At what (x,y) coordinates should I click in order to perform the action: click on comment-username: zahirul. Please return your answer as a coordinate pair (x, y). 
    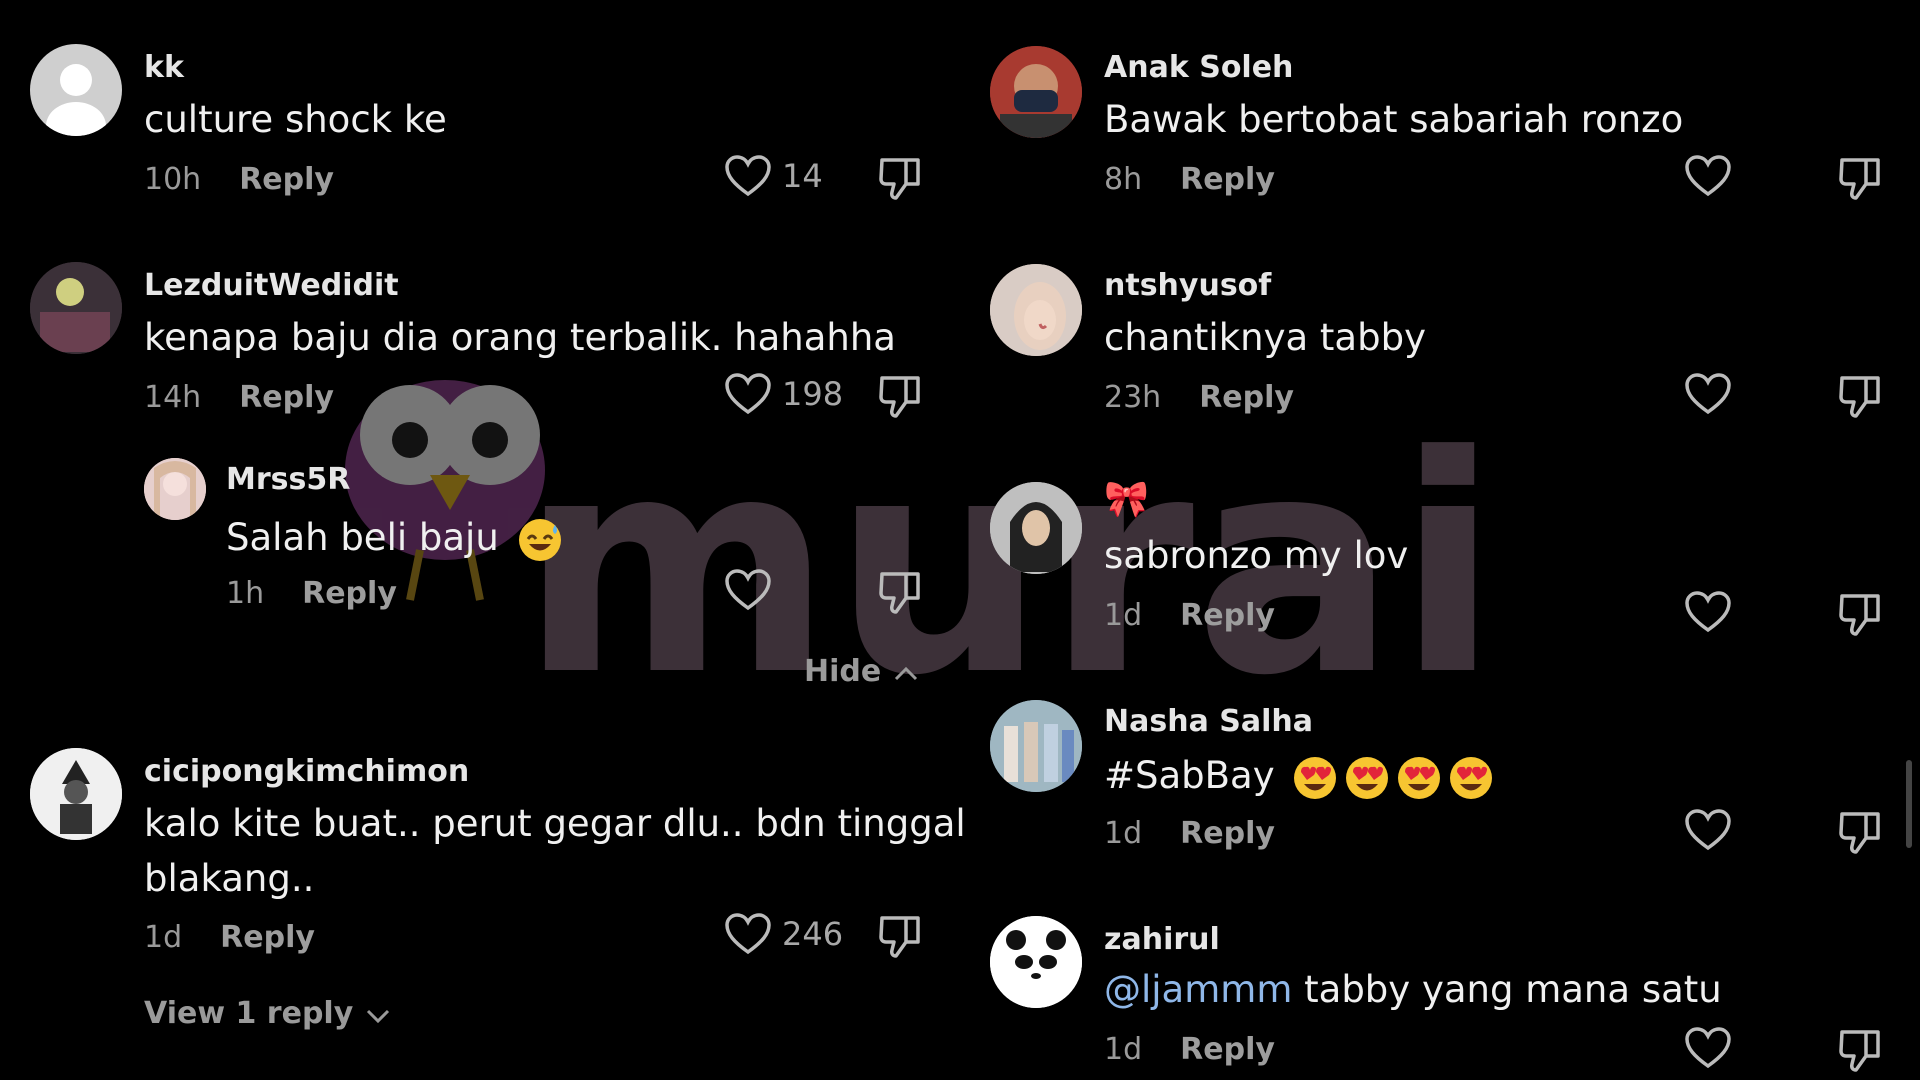
    Looking at the image, I should click on (1162, 939).